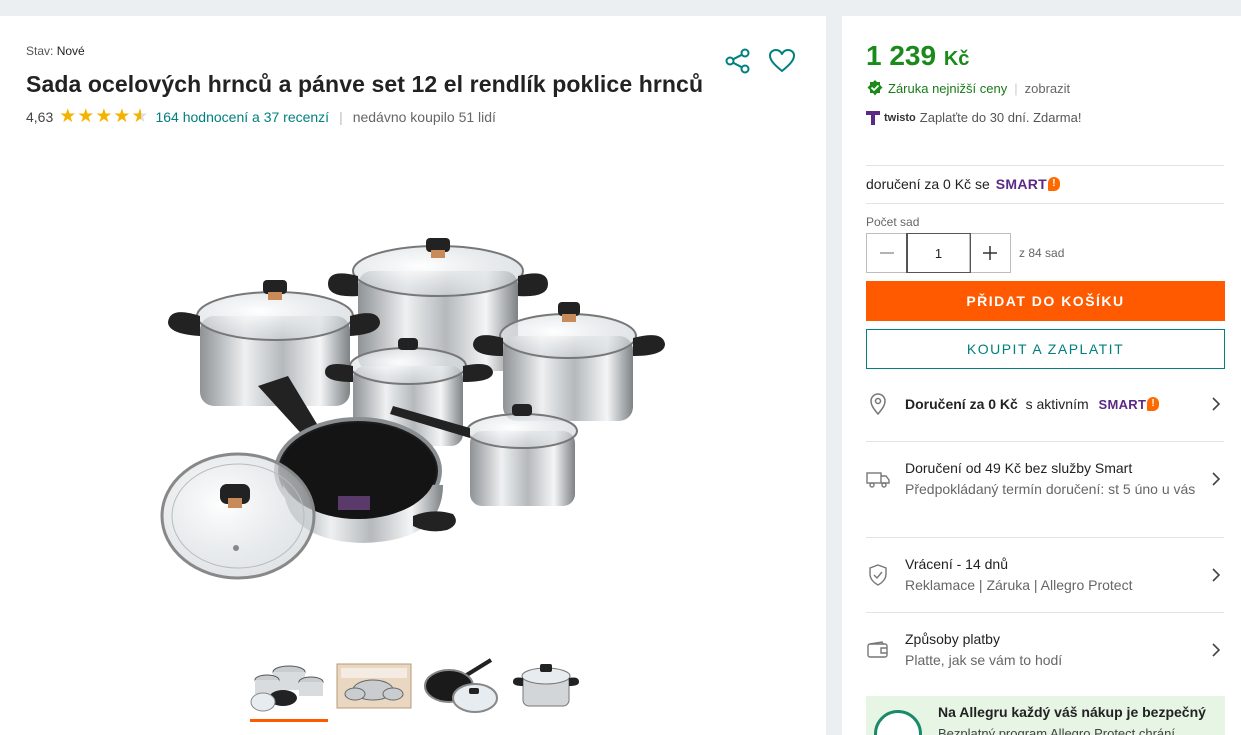  I want to click on price: 1 239 Kč, so click(917, 56).